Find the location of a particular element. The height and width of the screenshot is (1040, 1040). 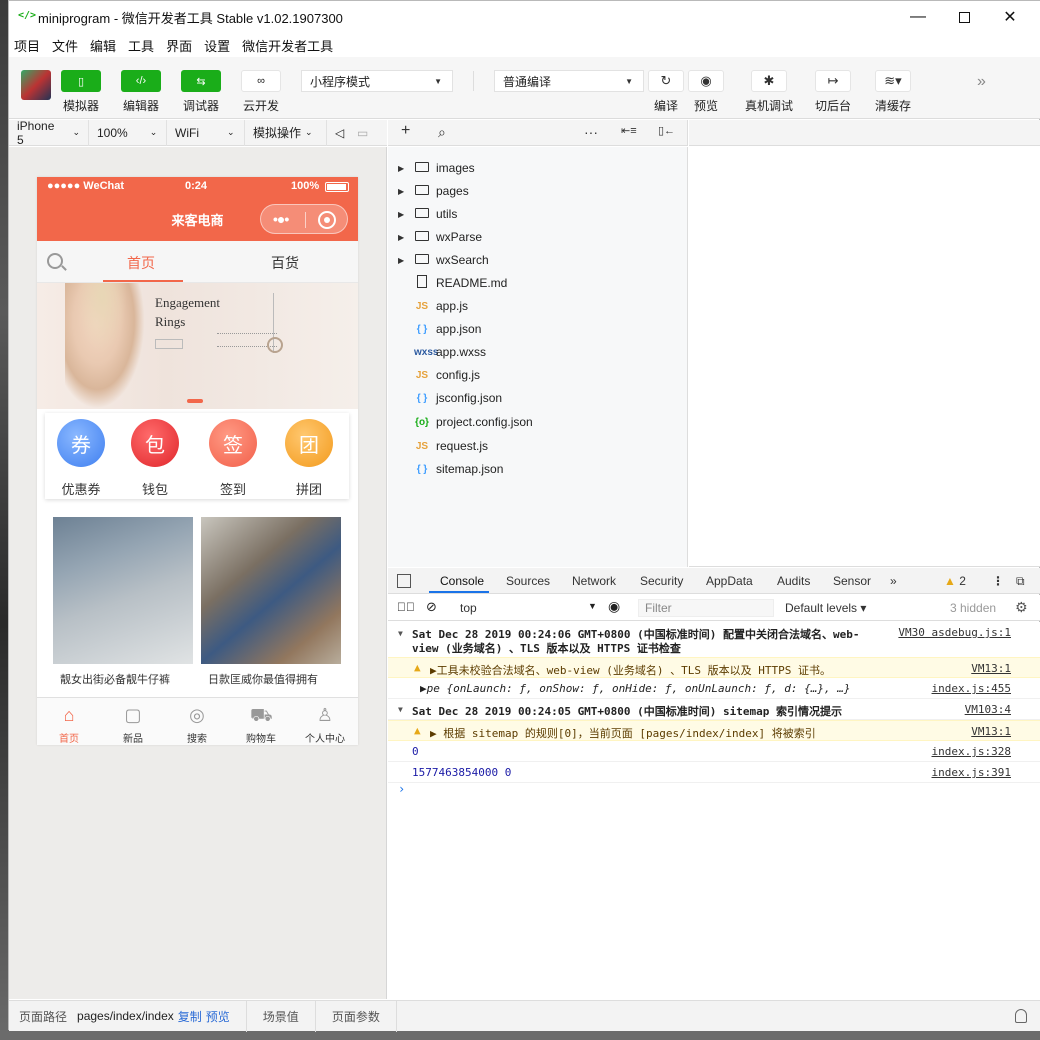

checkin-label: 签到 is located at coordinates (233, 488).